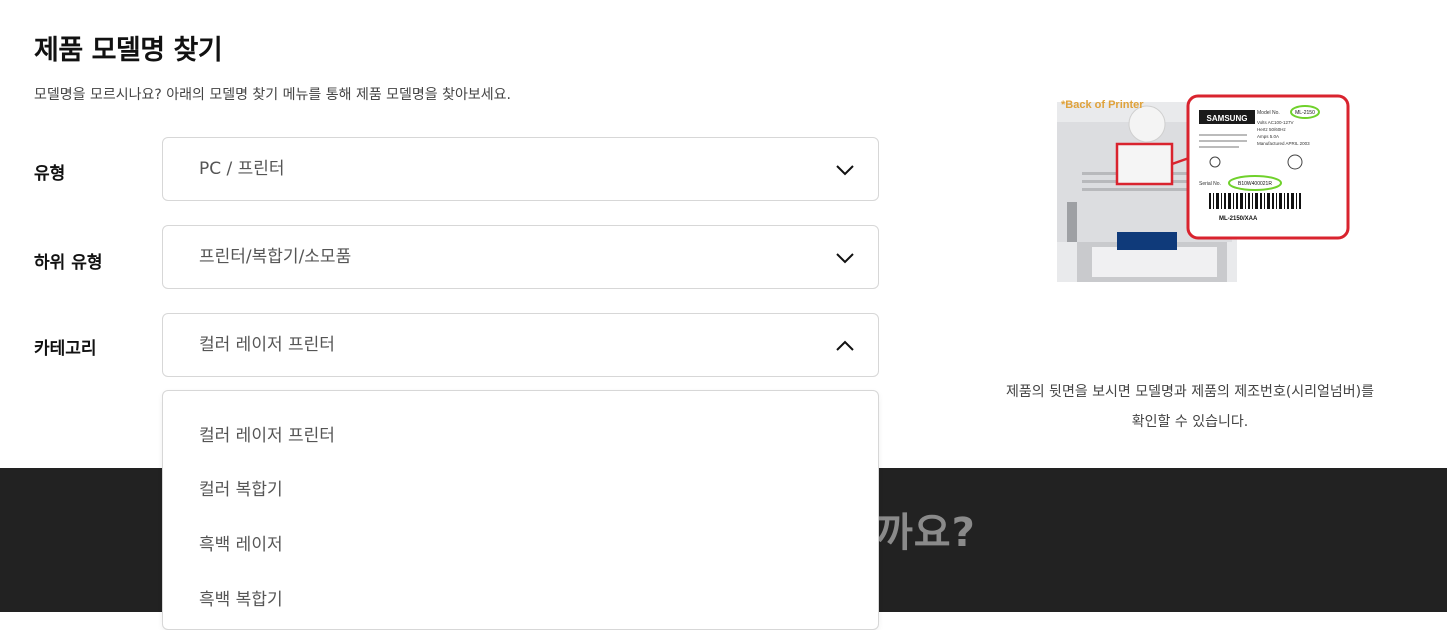  I want to click on category-option: 흑백 레이저, so click(241, 542).